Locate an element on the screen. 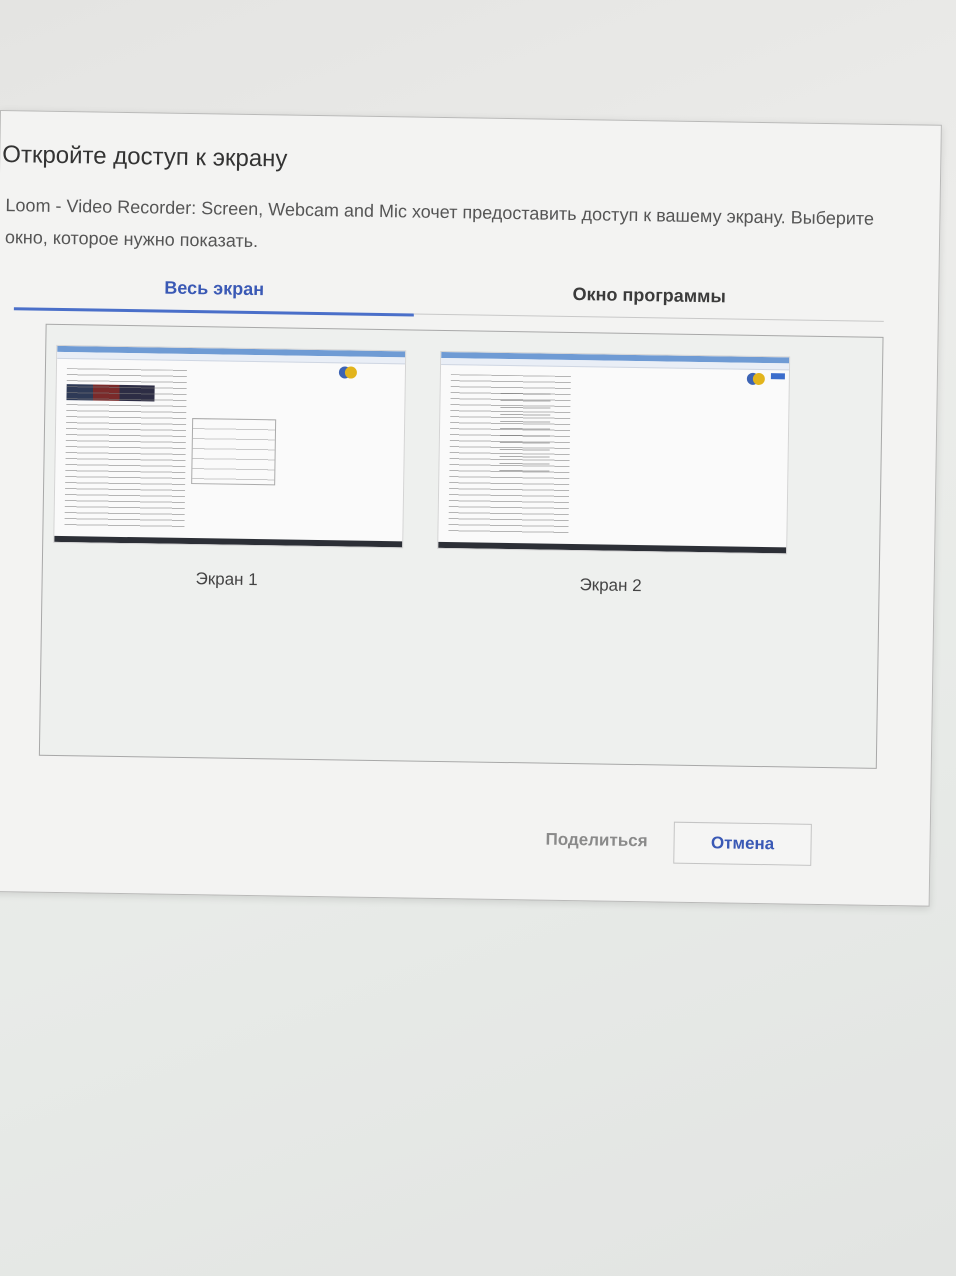  source-tabs: Весь экран Окно программы is located at coordinates (449, 297).